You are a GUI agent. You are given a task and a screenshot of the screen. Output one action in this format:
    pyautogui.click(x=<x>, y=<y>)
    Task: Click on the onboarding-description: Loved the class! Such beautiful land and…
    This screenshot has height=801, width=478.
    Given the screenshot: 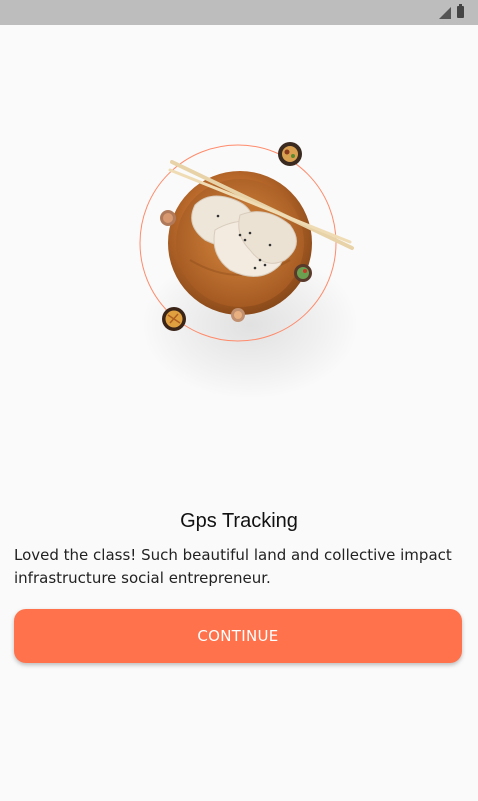 What is the action you would take?
    pyautogui.click(x=233, y=566)
    